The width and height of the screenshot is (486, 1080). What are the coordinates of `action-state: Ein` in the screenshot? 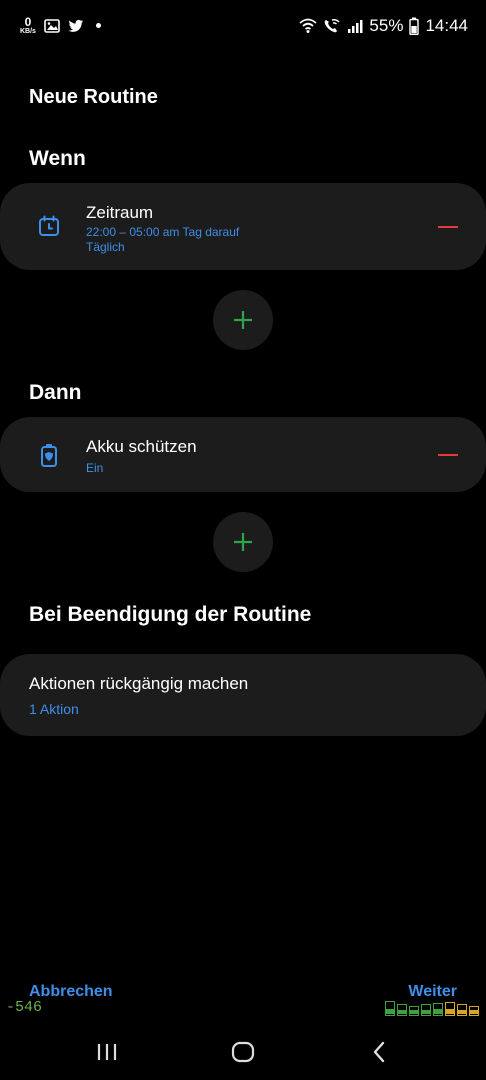 It's located at (95, 468).